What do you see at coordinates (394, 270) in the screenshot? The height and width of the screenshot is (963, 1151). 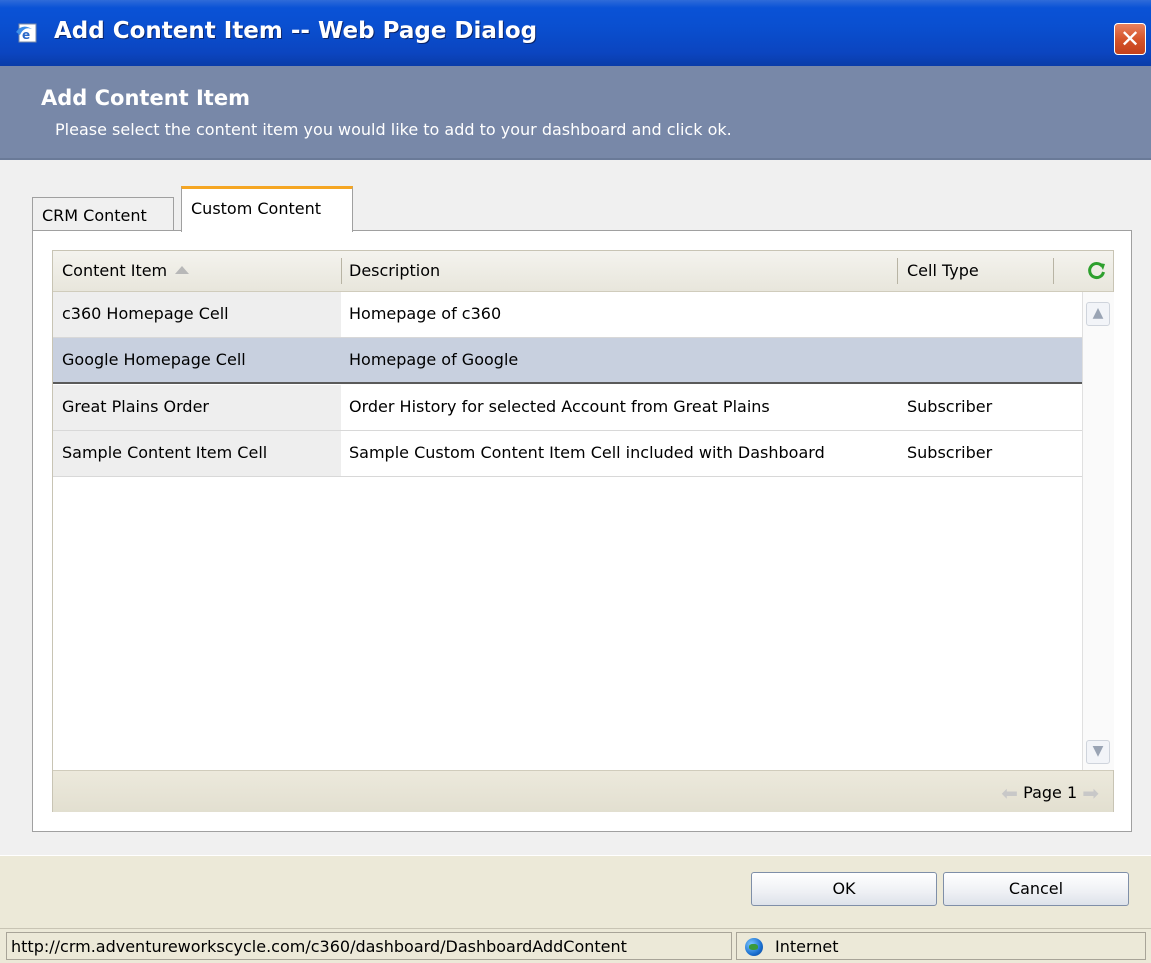 I see `column-header-description: Description` at bounding box center [394, 270].